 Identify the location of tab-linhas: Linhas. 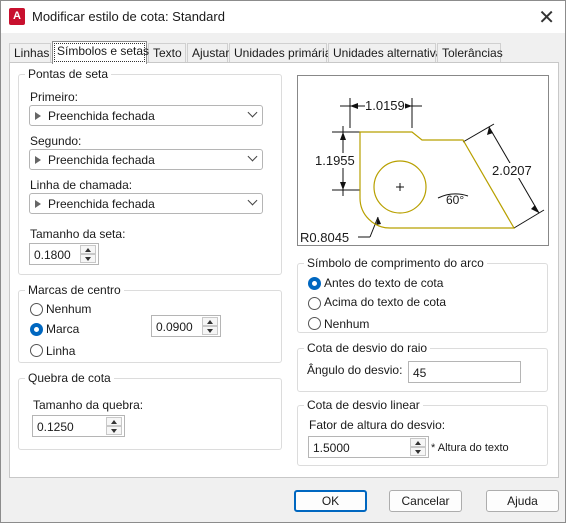
(30, 53).